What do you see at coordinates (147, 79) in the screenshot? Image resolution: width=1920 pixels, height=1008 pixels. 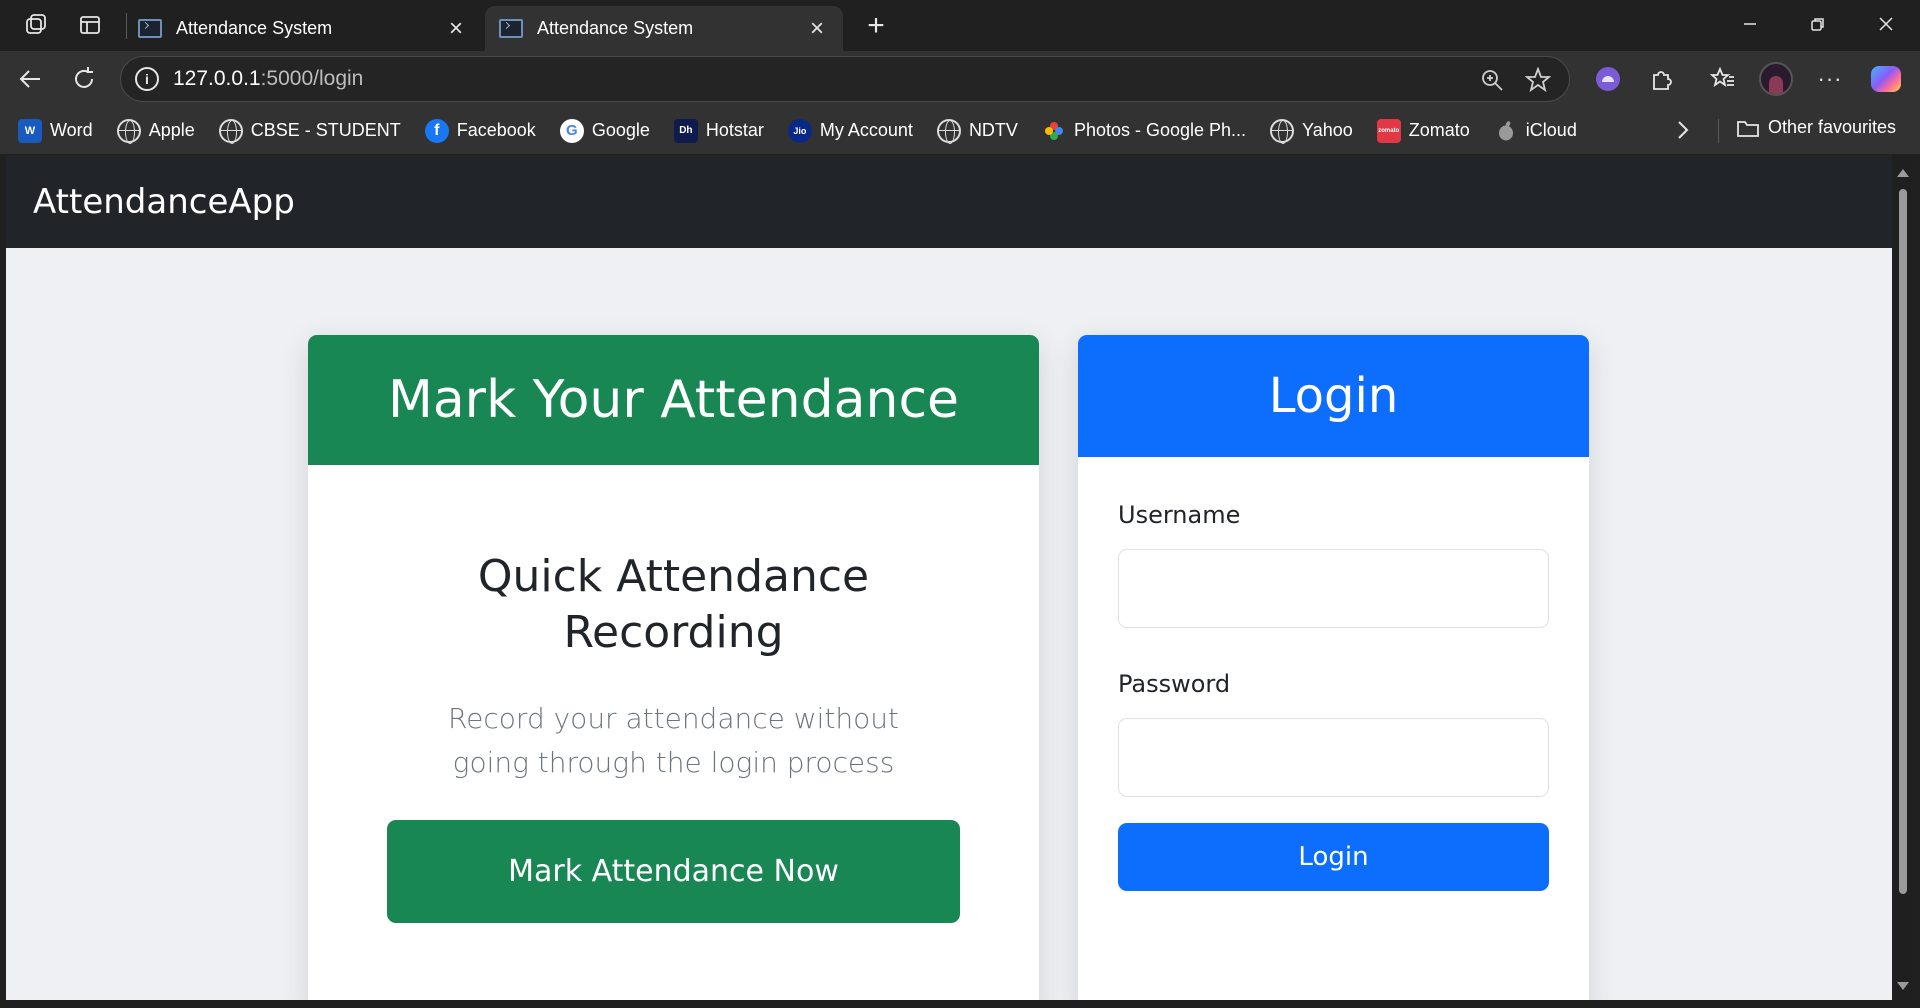 I see `site-info-icon: i` at bounding box center [147, 79].